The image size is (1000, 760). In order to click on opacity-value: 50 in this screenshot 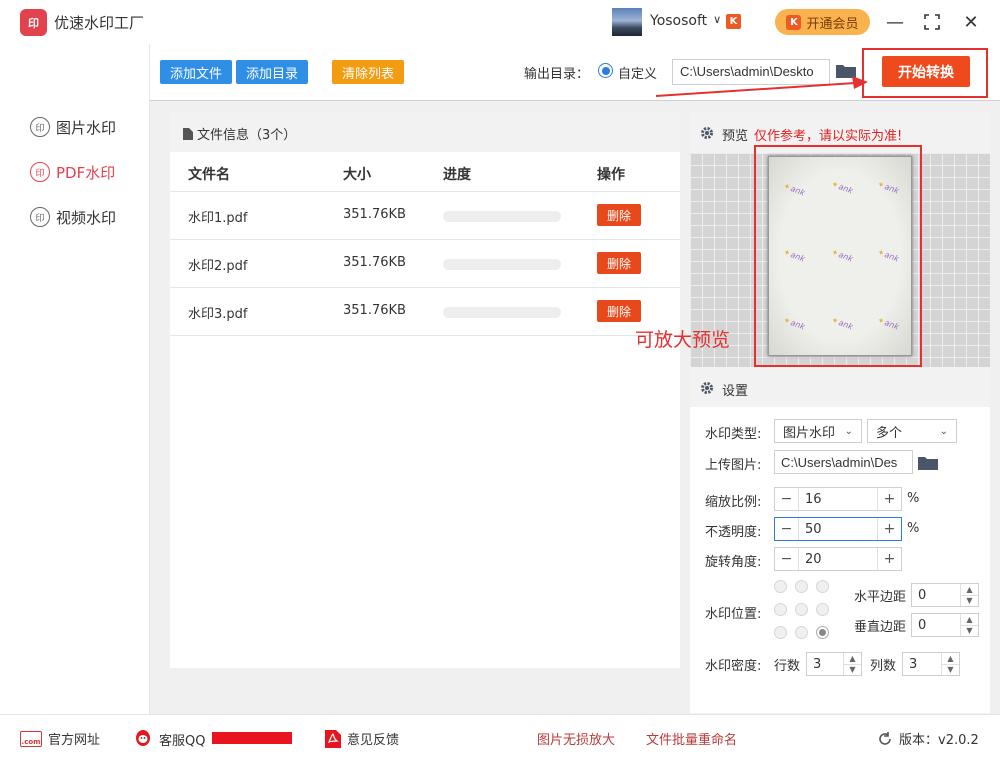, I will do `click(838, 529)`.